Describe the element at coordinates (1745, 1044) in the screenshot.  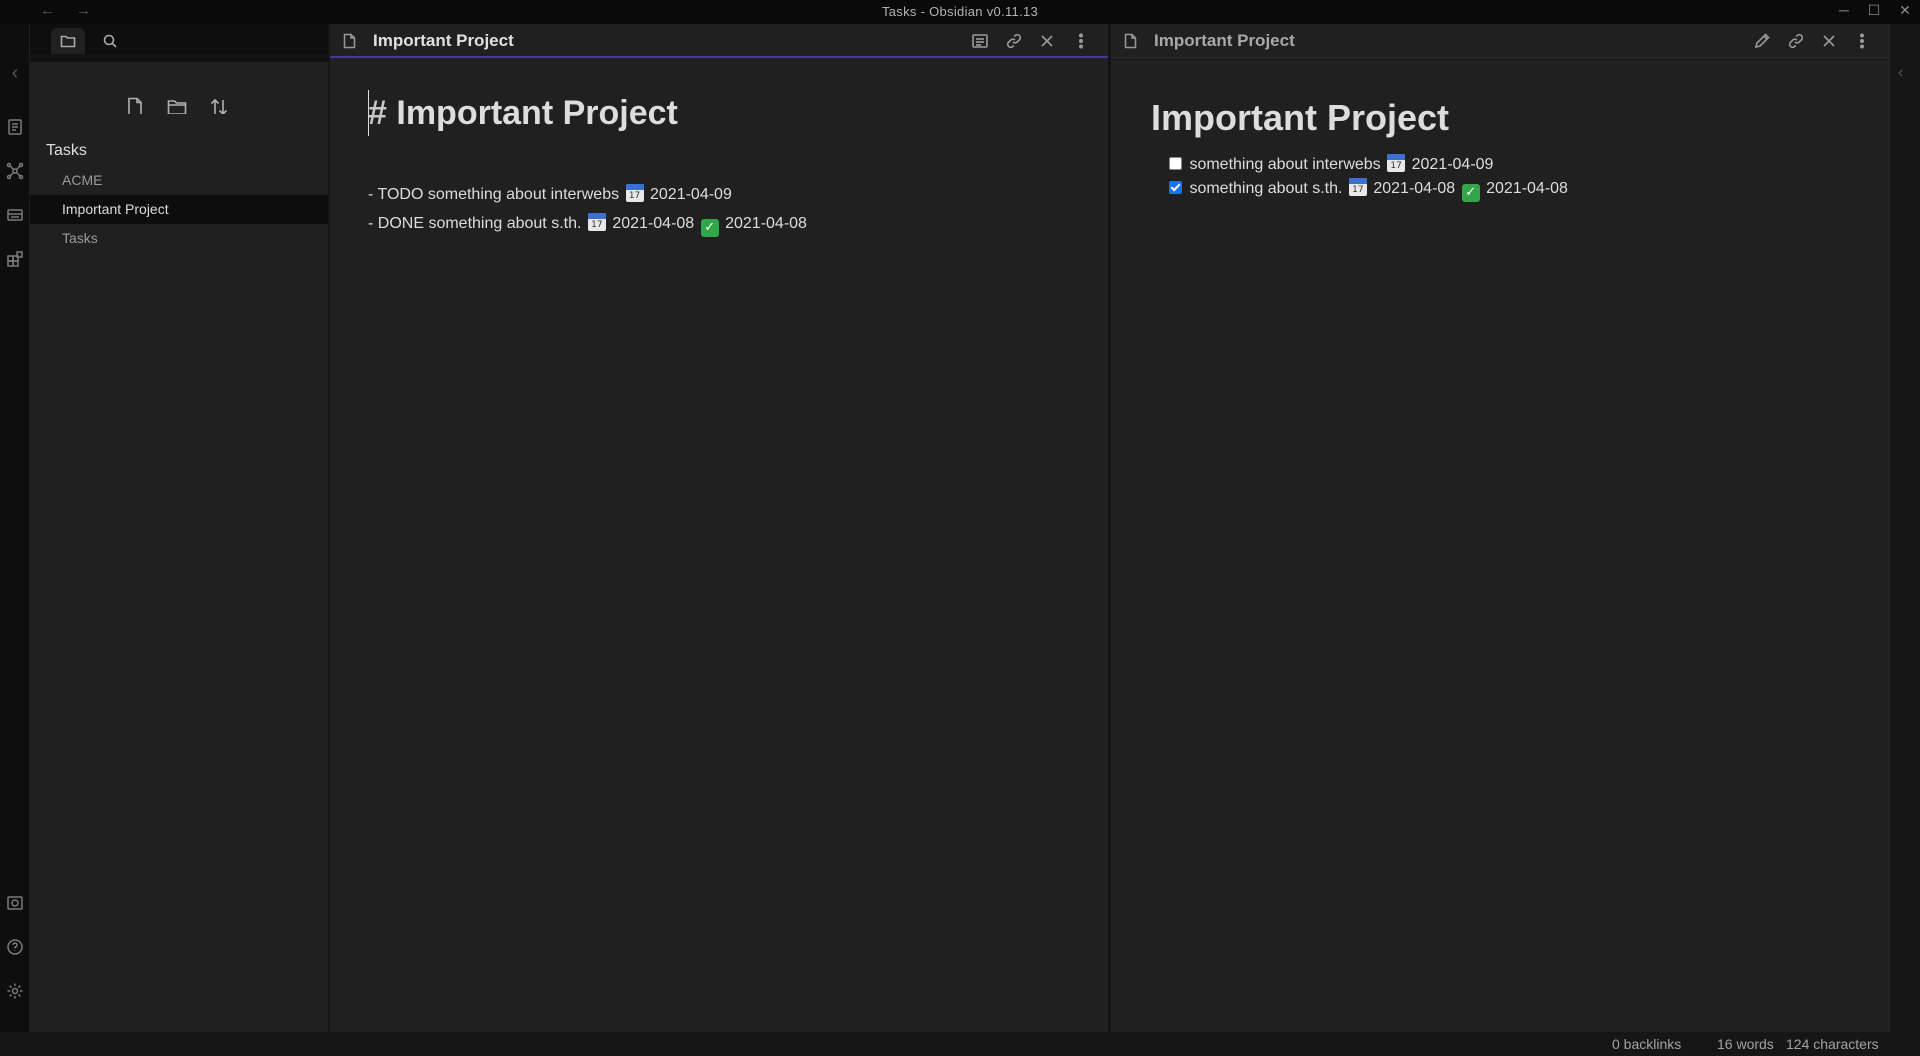
I see `word-count: 16 words` at that location.